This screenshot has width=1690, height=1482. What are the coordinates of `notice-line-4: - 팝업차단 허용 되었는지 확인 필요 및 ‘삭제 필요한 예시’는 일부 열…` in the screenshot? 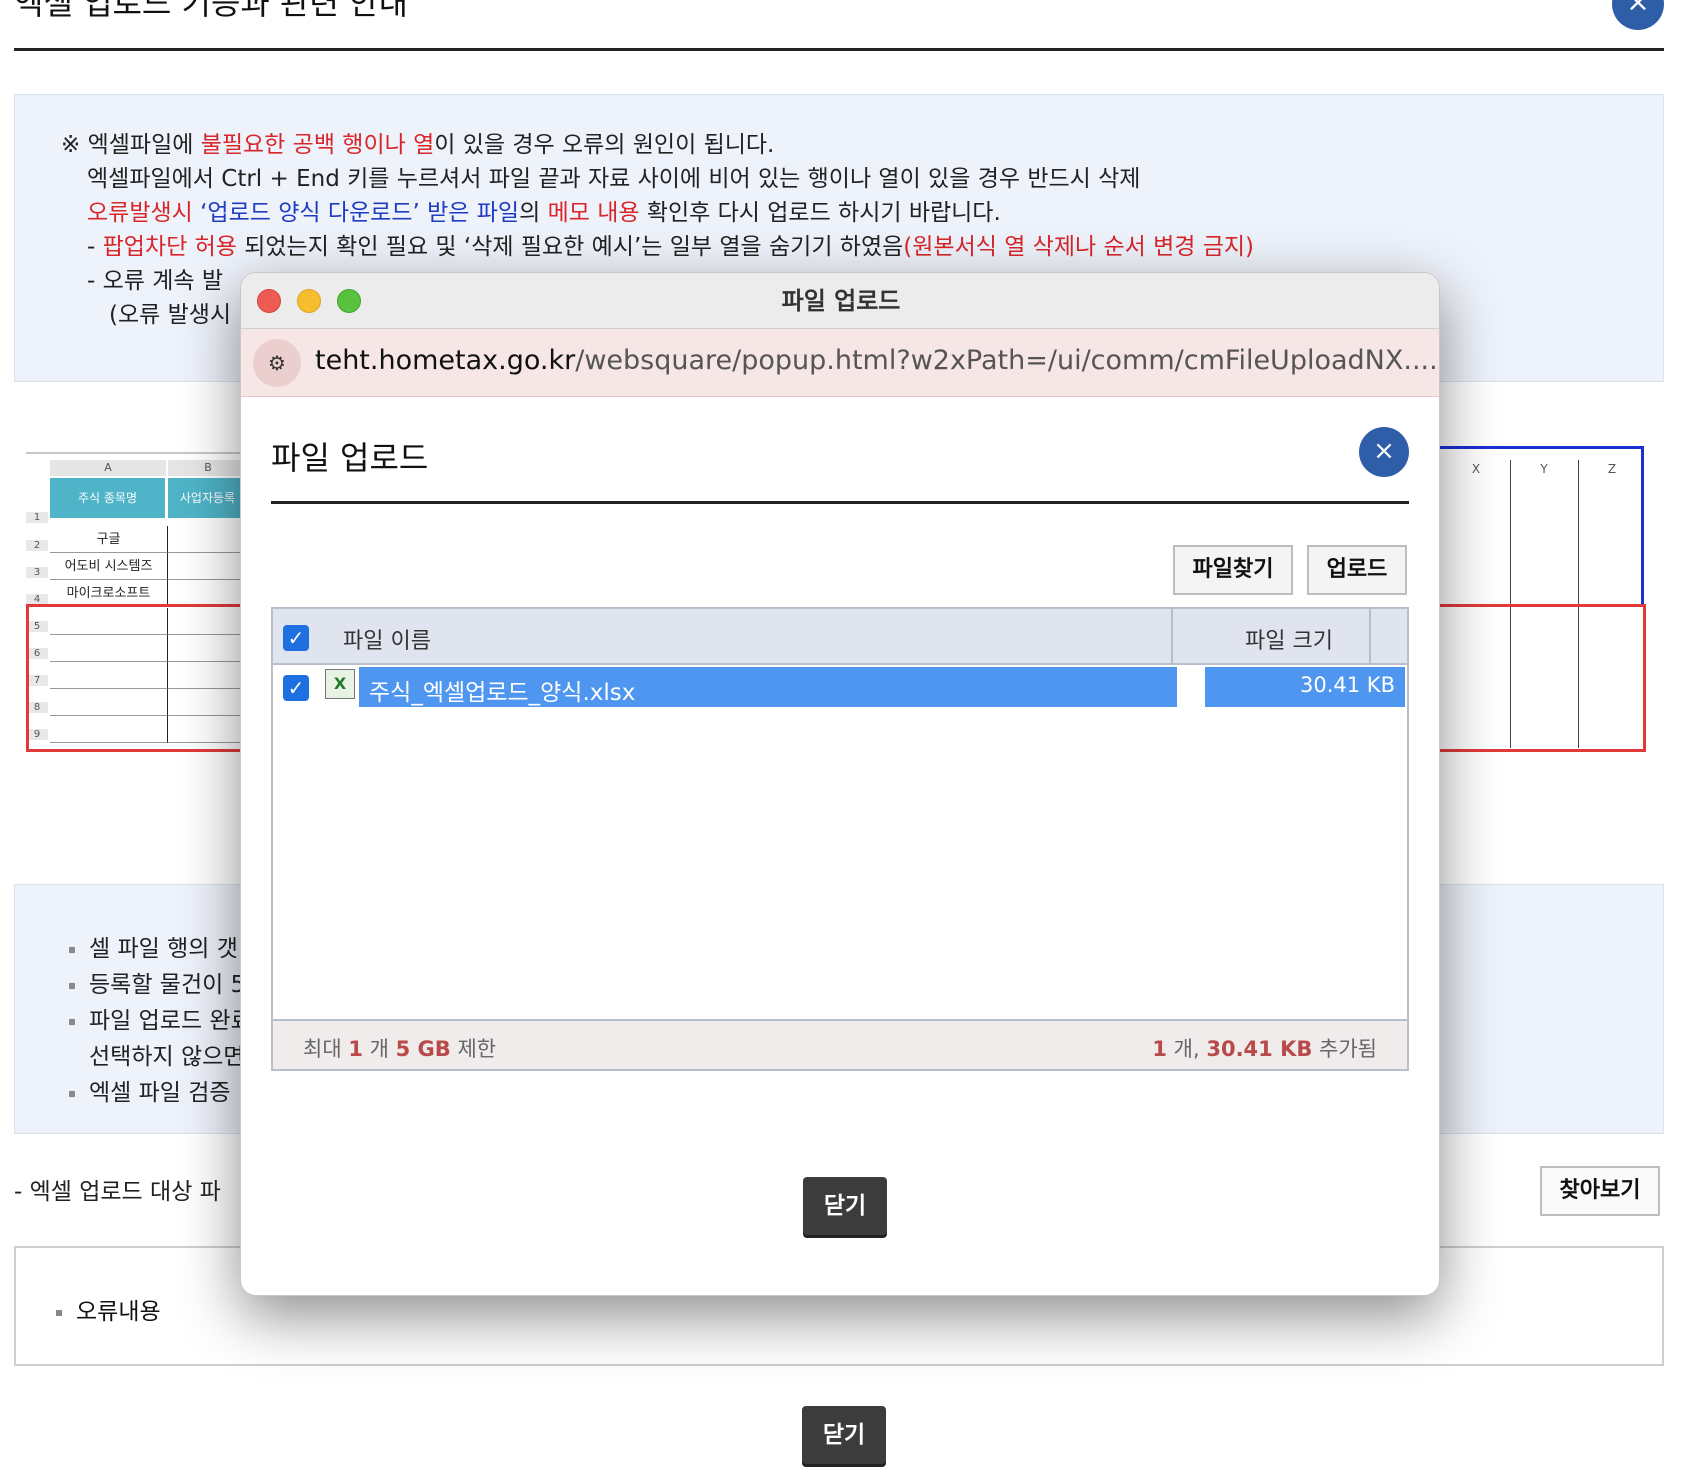 It's located at (670, 244).